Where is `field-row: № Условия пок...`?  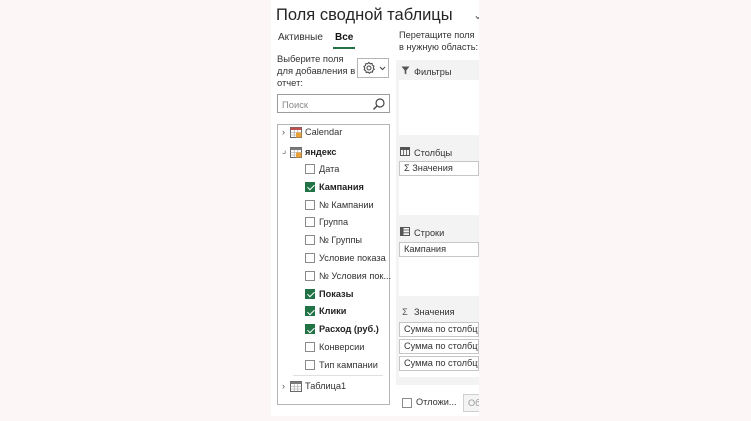 field-row: № Условия пок... is located at coordinates (335, 276).